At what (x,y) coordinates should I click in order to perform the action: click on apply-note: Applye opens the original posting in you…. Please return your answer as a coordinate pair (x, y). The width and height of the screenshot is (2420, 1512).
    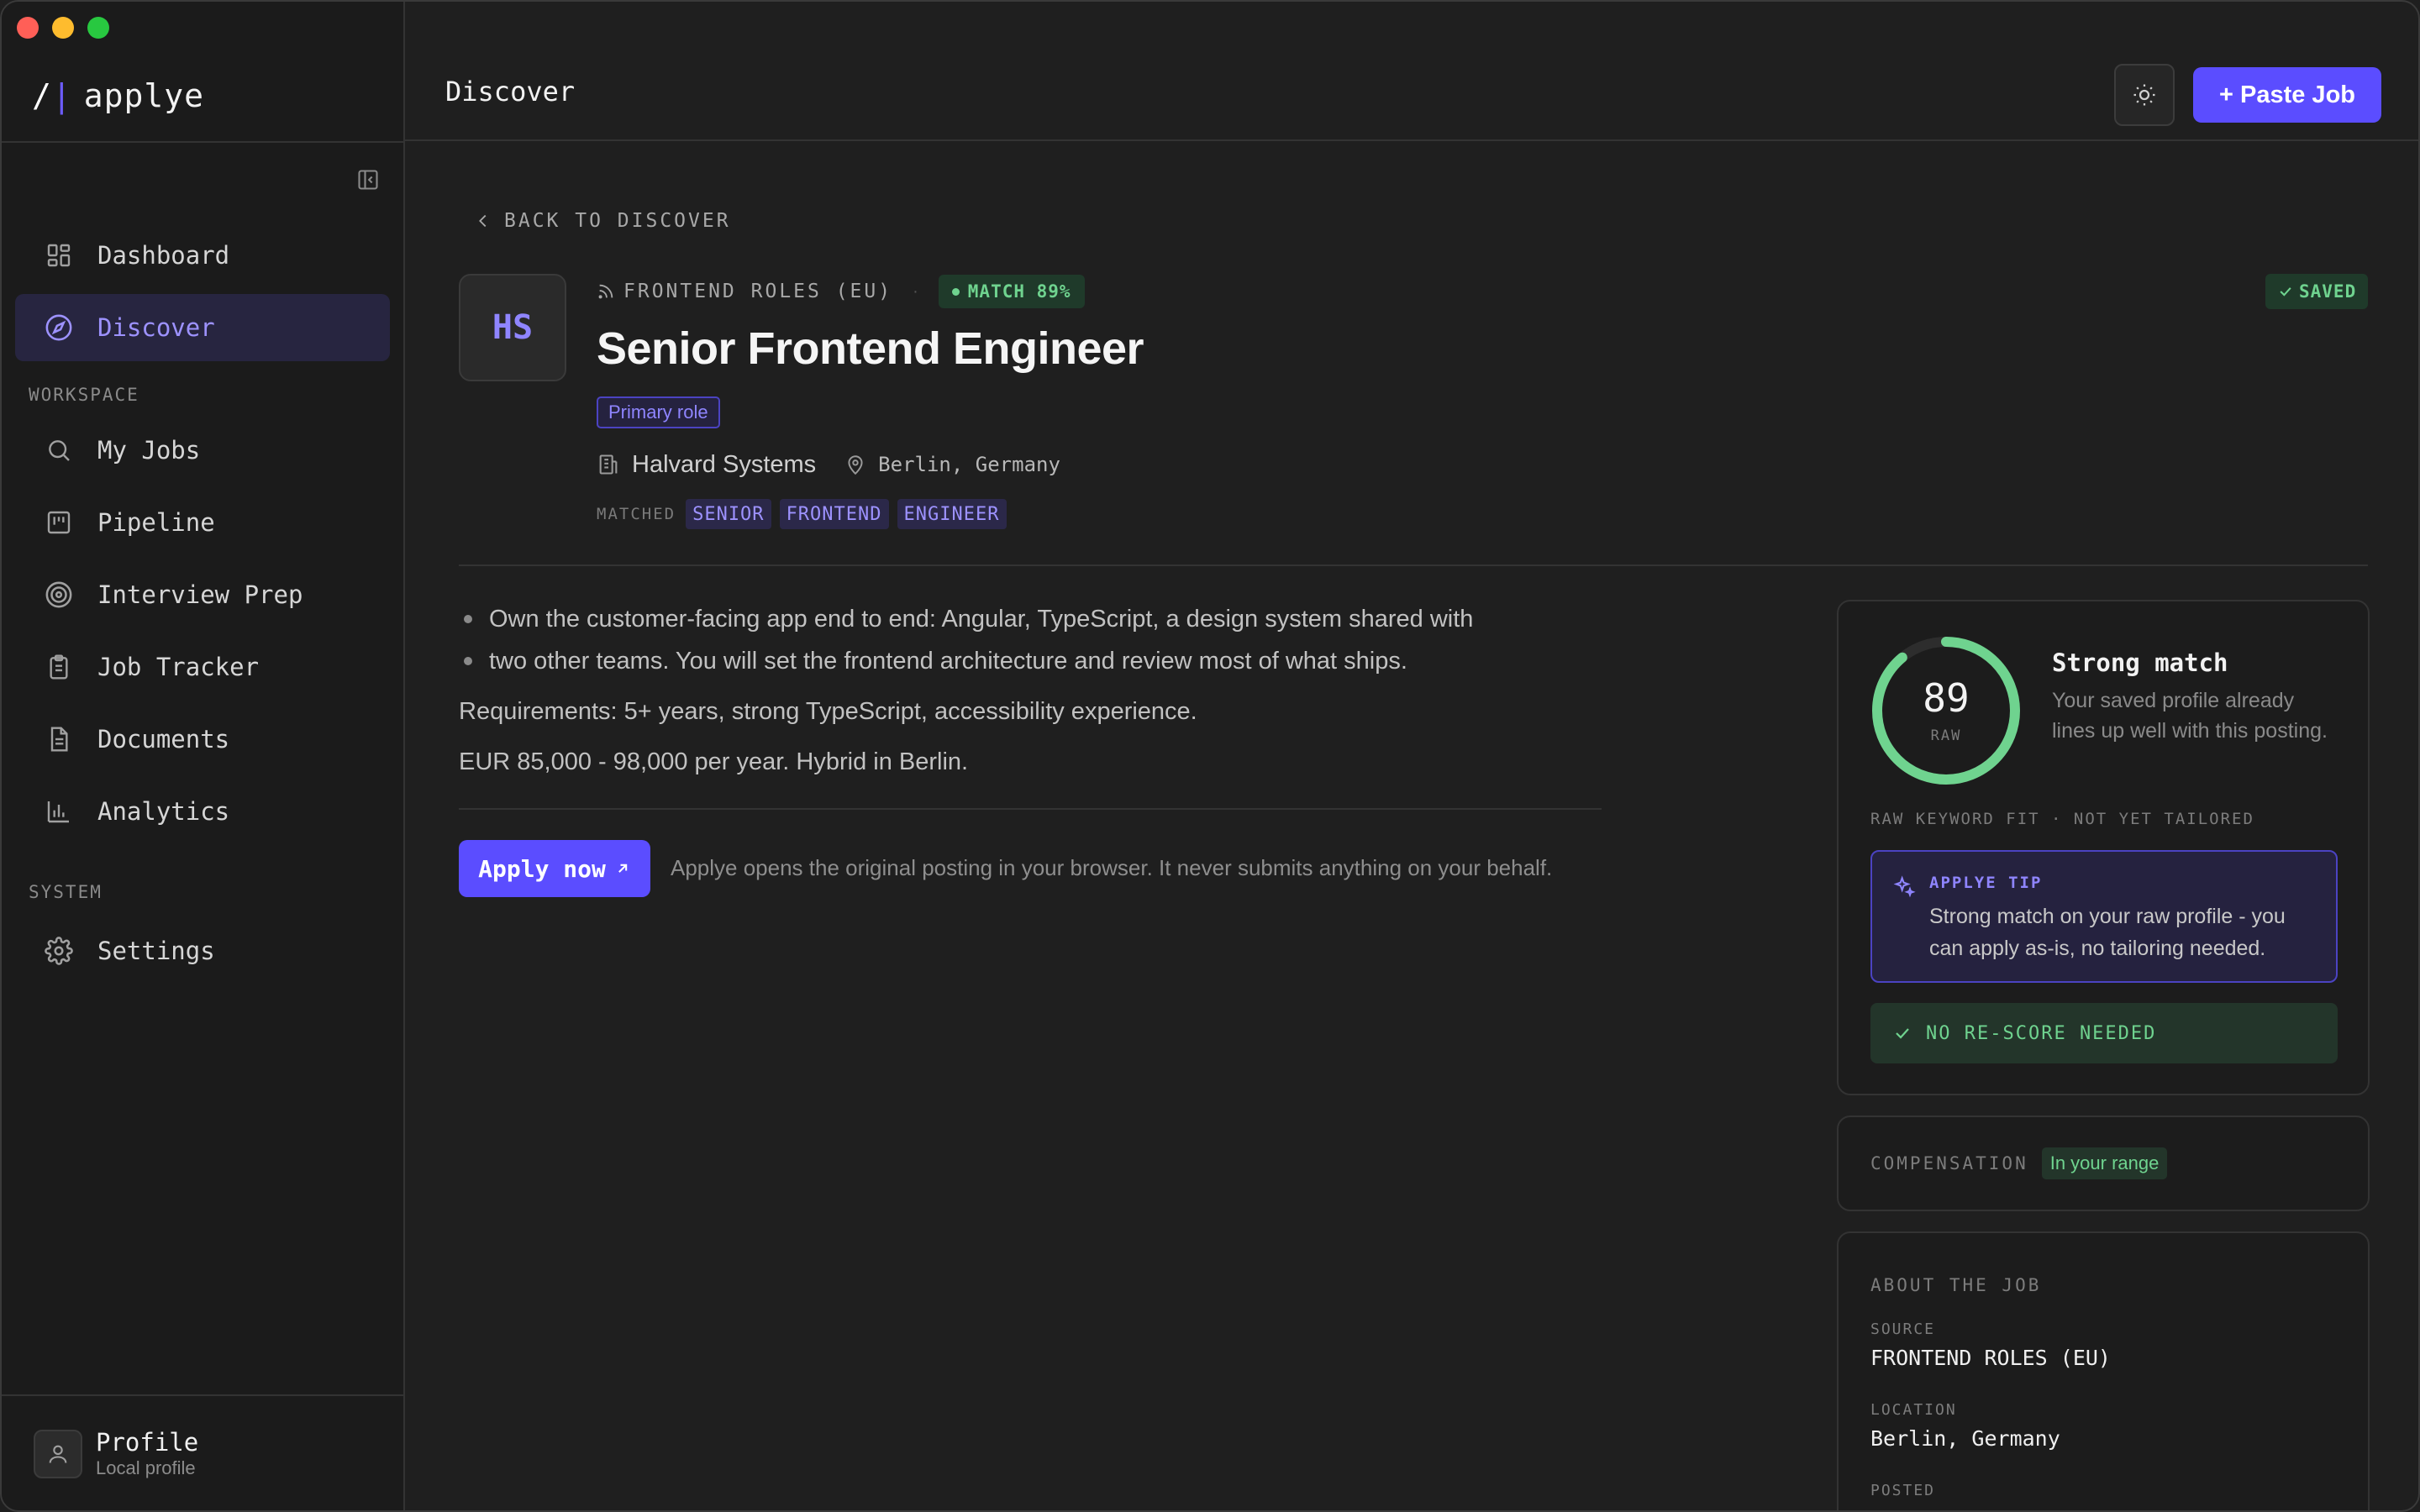
    Looking at the image, I should click on (1112, 867).